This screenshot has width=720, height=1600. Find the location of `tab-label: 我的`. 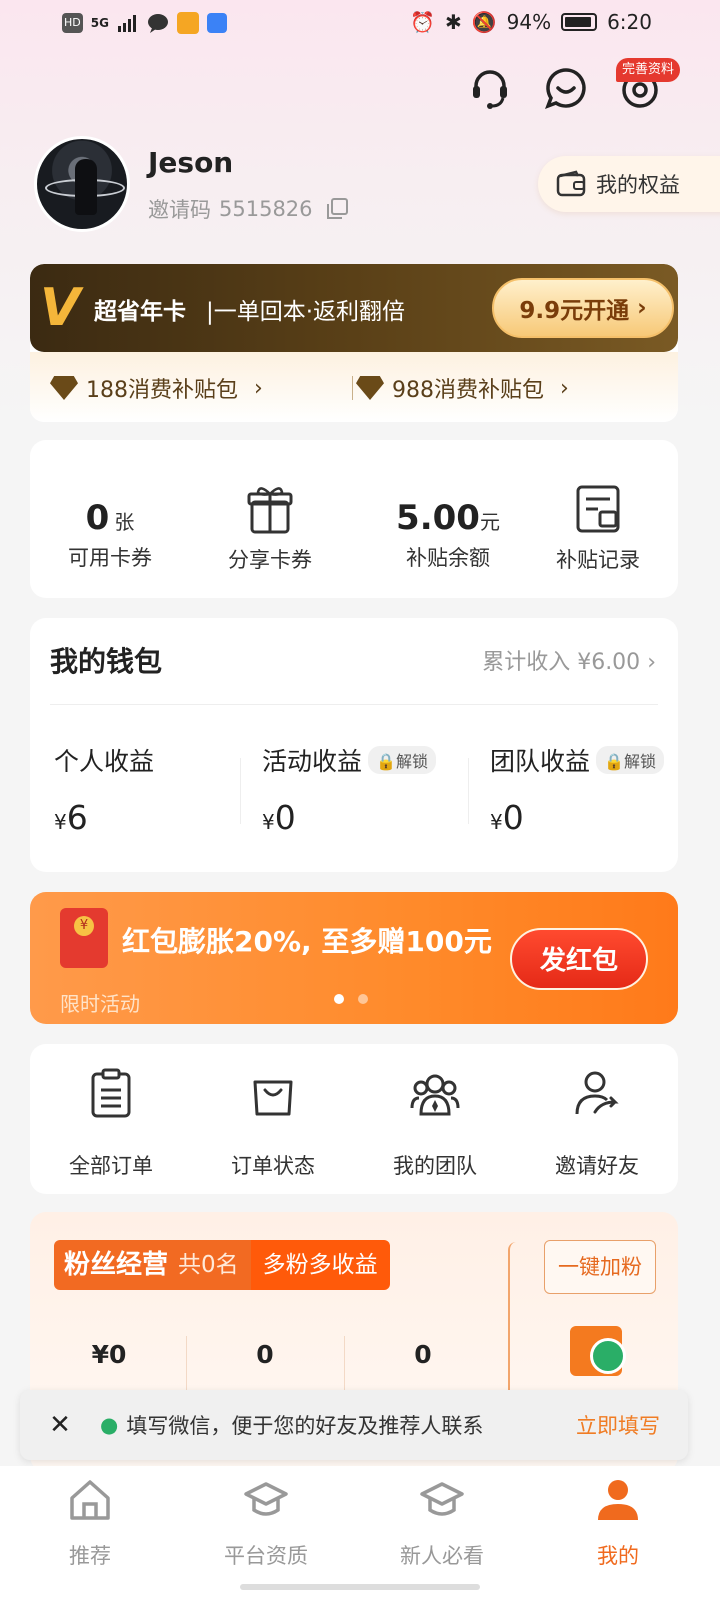

tab-label: 我的 is located at coordinates (618, 1556).